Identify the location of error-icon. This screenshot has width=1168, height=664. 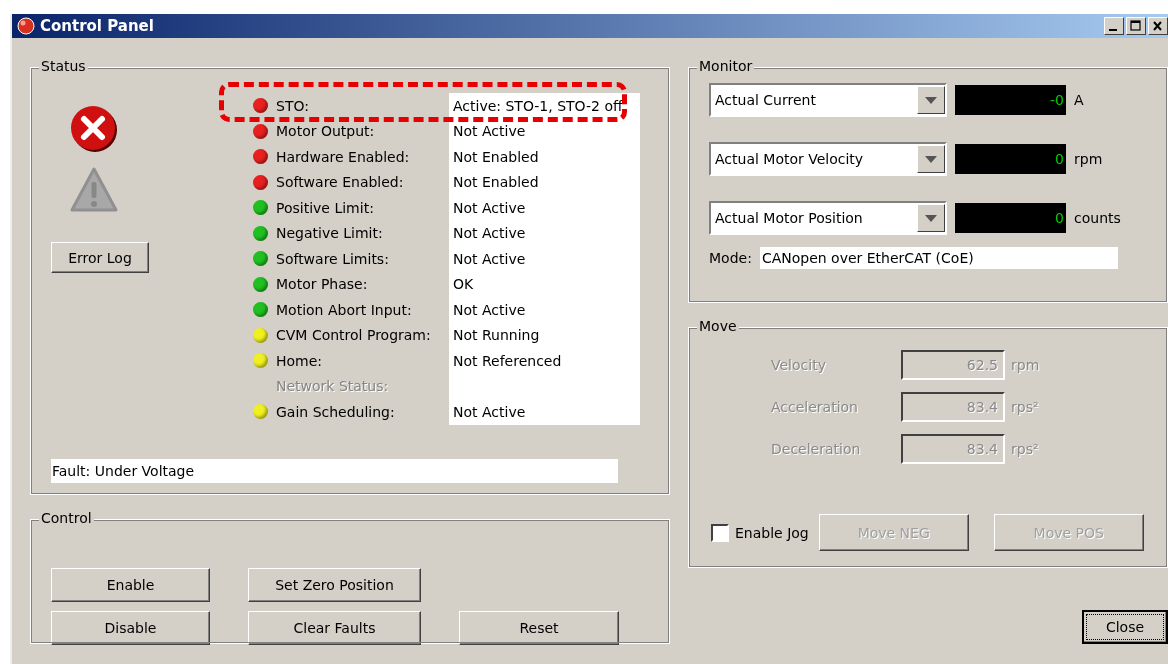
(94, 129).